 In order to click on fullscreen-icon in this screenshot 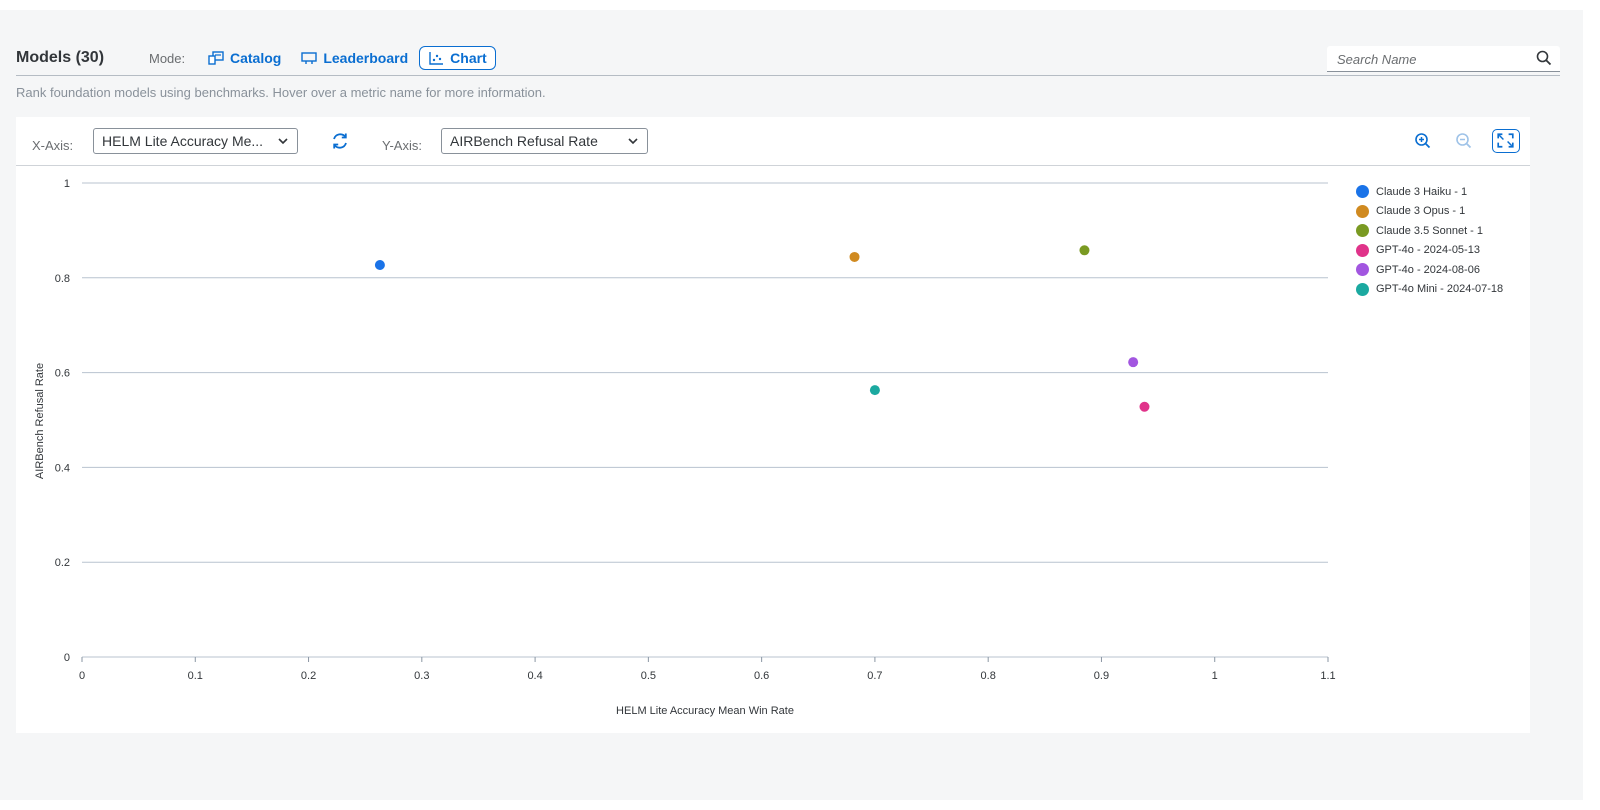, I will do `click(1505, 140)`.